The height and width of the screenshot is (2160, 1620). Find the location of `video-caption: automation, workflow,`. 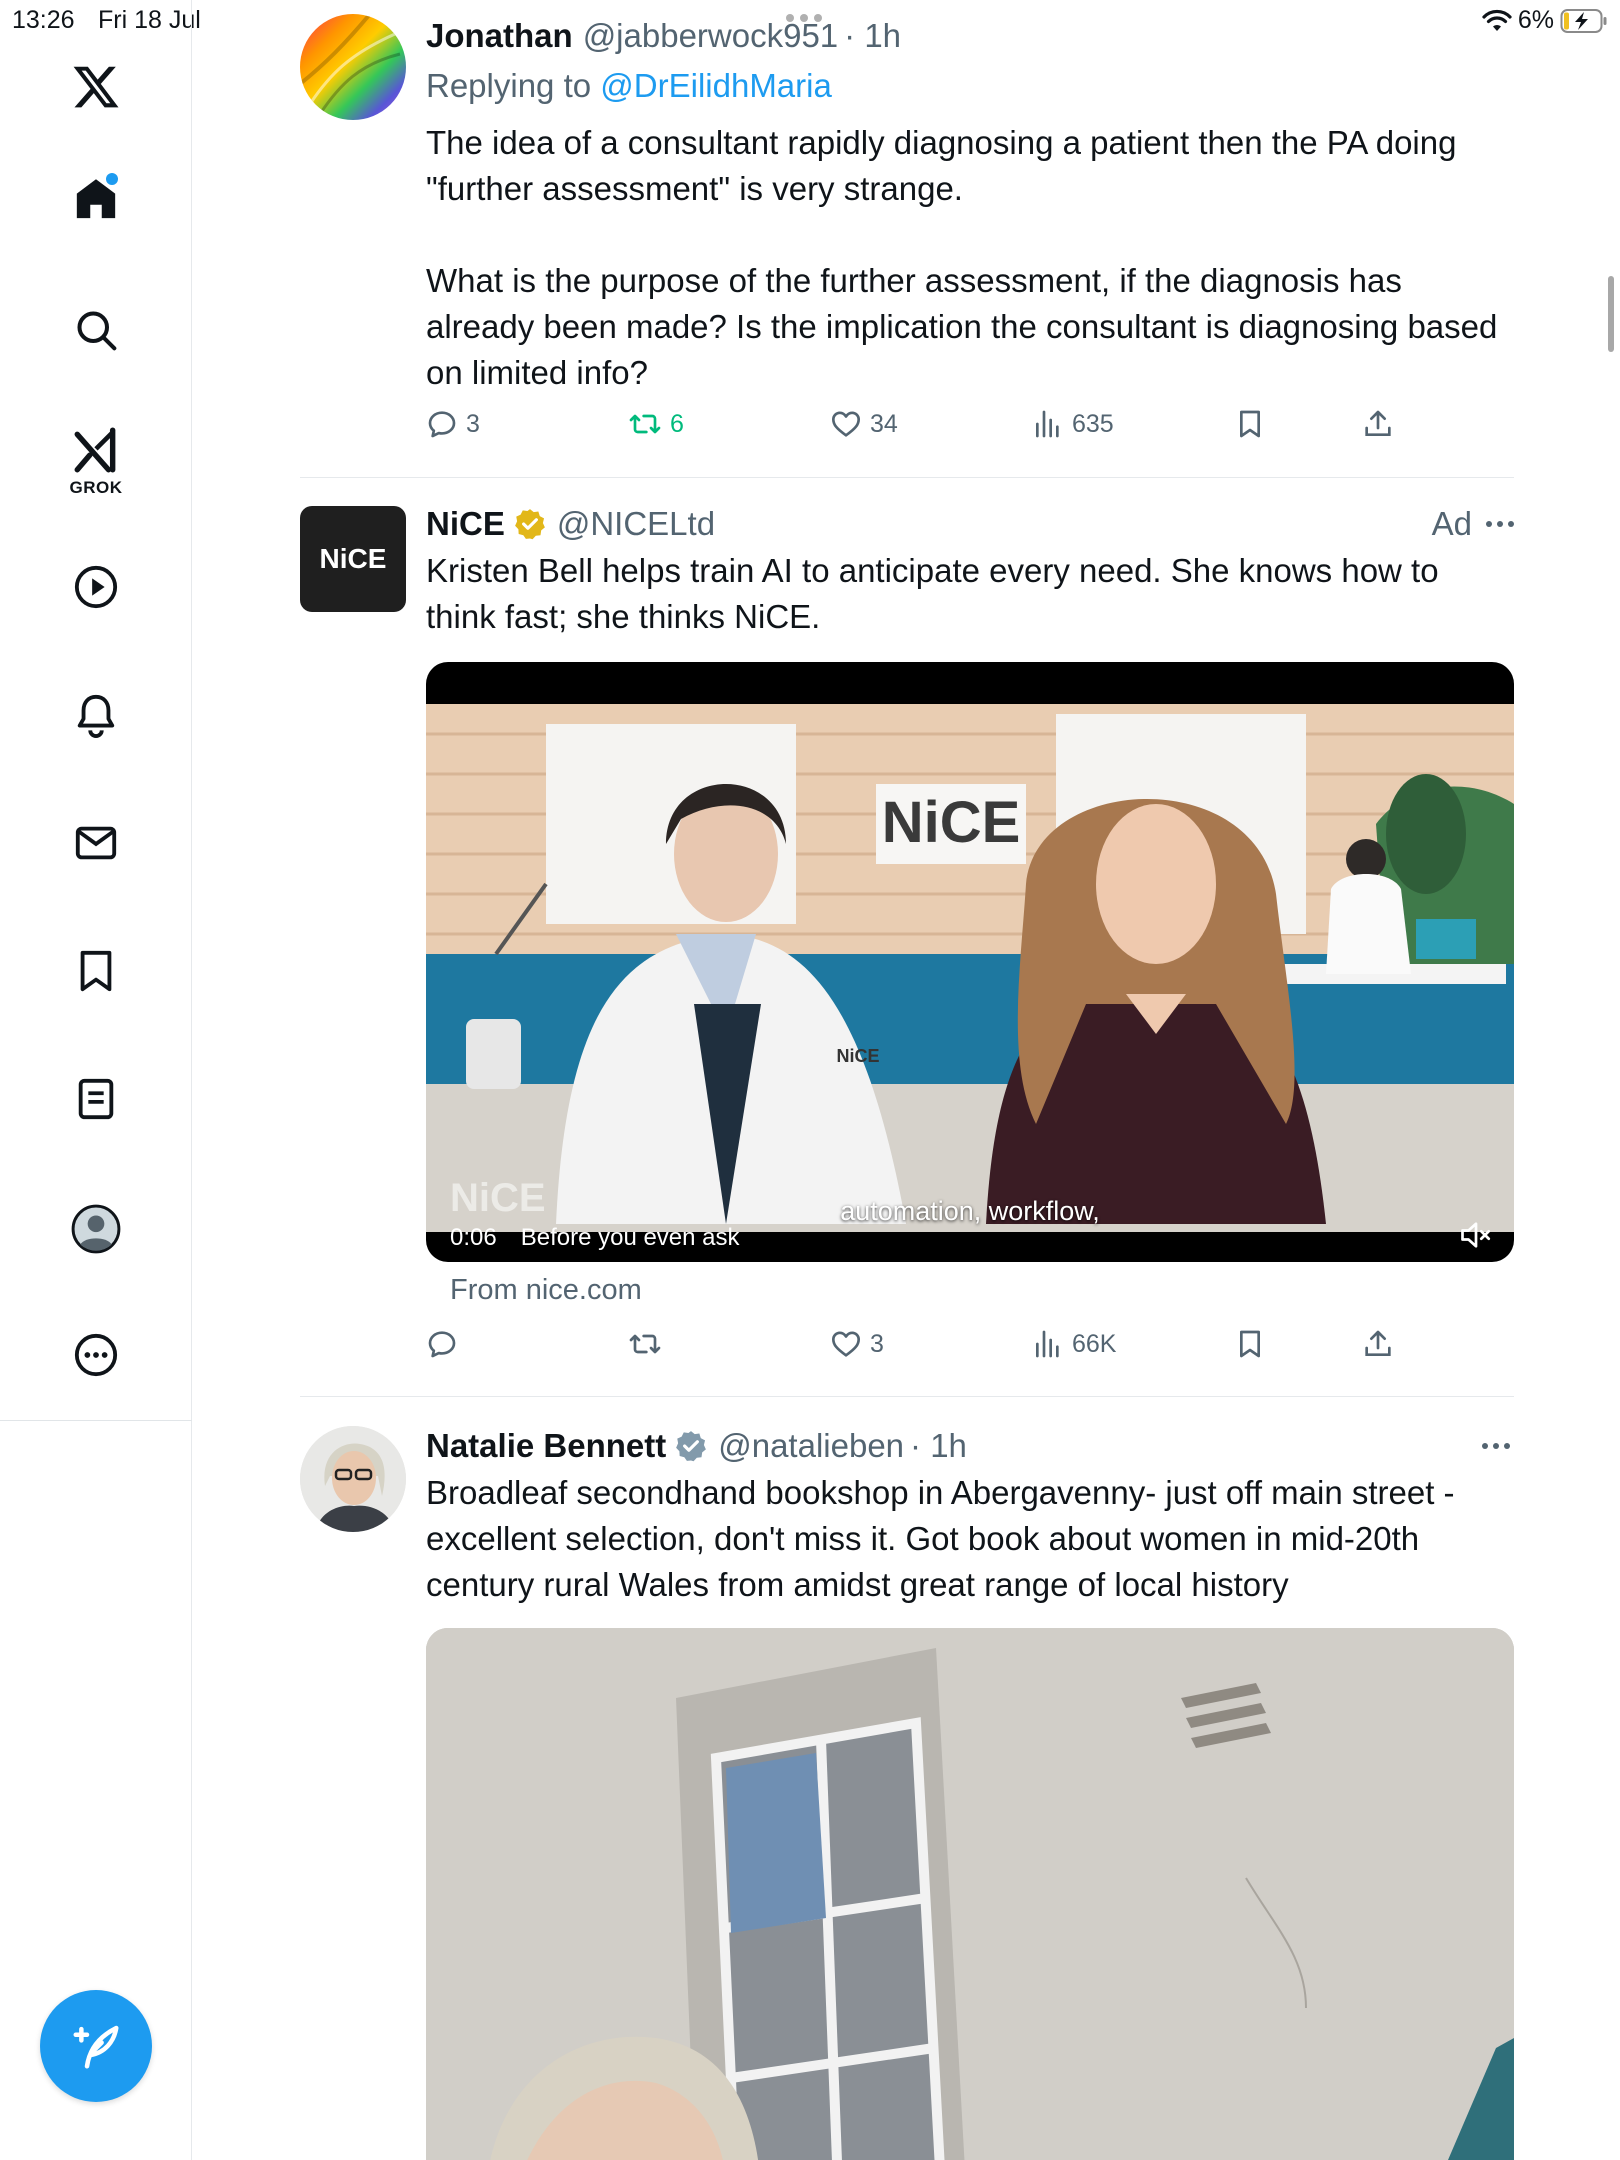

video-caption: automation, workflow, is located at coordinates (970, 1211).